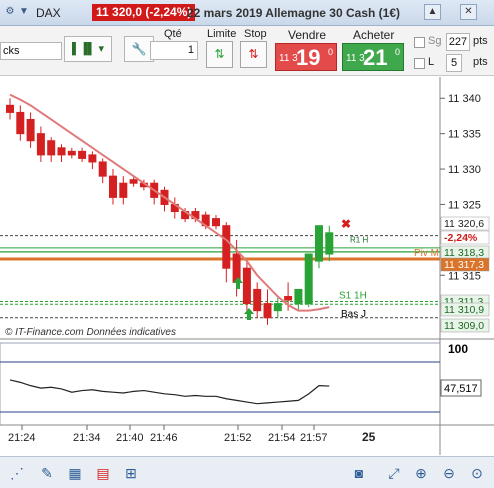  What do you see at coordinates (435, 41) in the screenshot?
I see `sg-label: Sg` at bounding box center [435, 41].